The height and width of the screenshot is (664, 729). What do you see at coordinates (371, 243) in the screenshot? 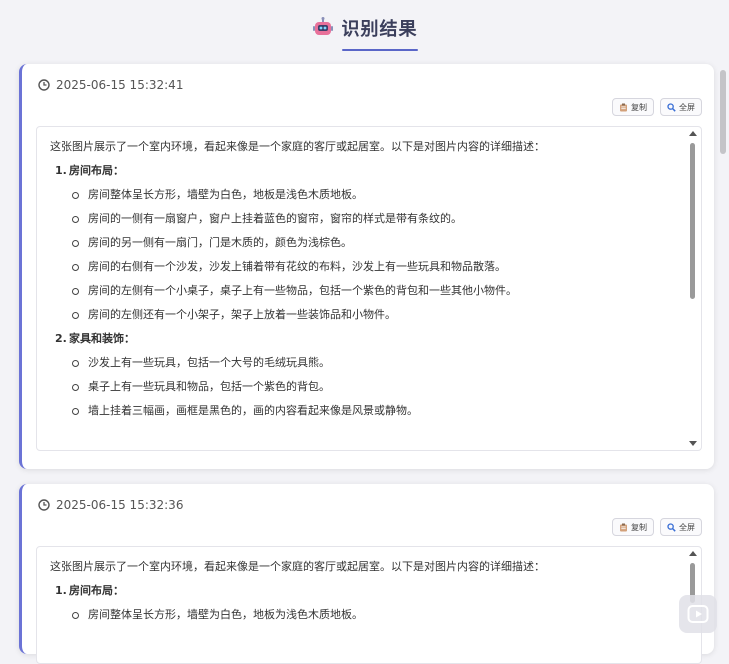
I see `list-item: 房间的另一侧有一扇门，门是木质的，颜色为浅棕色。` at bounding box center [371, 243].